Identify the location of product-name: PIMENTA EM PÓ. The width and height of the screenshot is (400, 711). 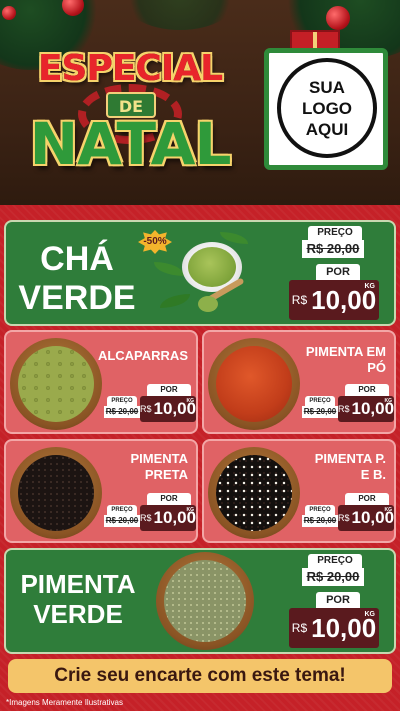
(345, 359).